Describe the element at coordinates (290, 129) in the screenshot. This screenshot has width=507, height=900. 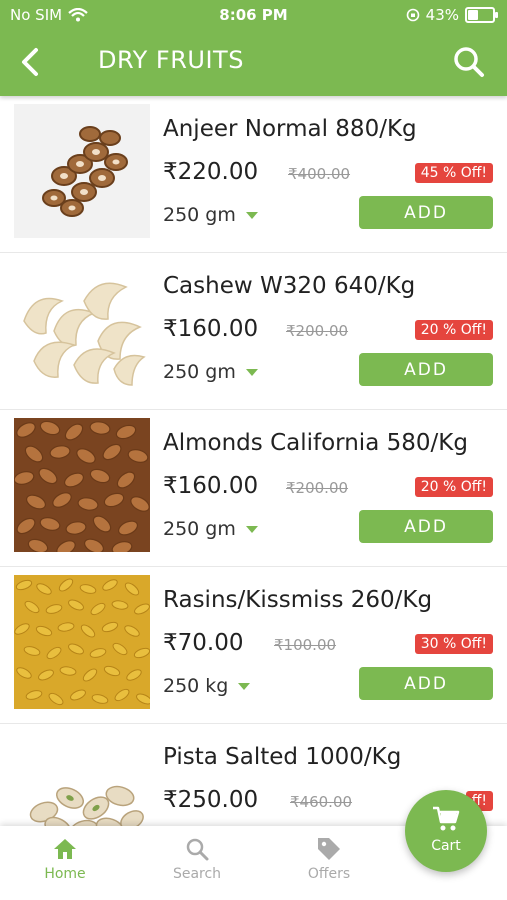
I see `product-name: Anjeer Normal 880/Kg` at that location.